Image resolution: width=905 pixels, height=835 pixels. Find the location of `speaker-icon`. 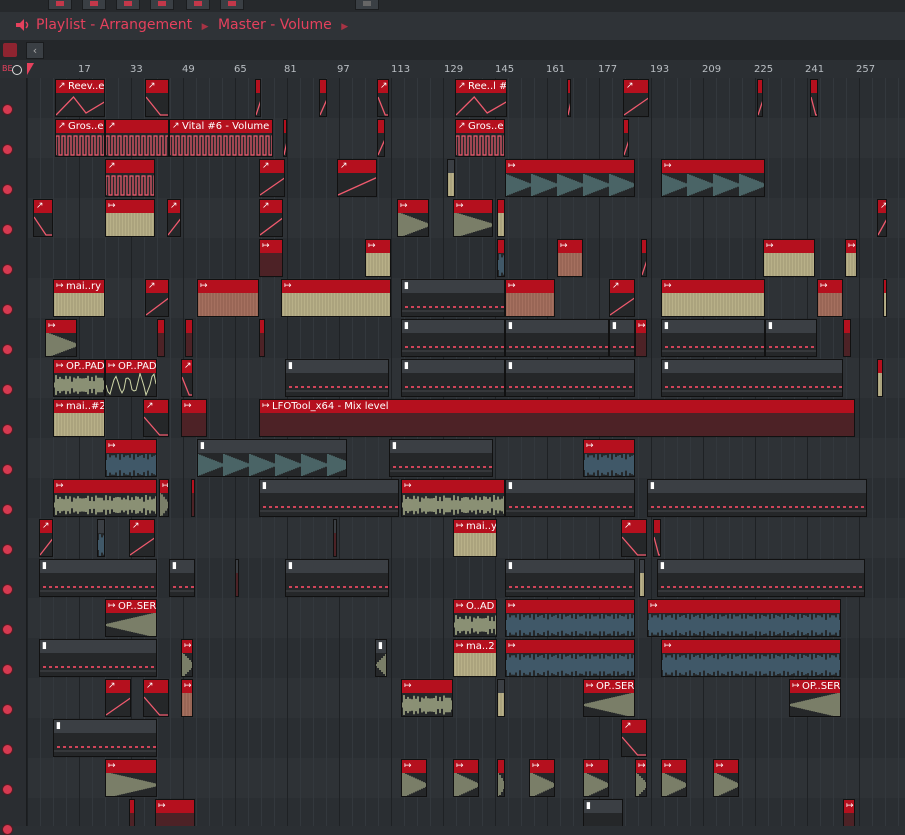

speaker-icon is located at coordinates (22, 25).